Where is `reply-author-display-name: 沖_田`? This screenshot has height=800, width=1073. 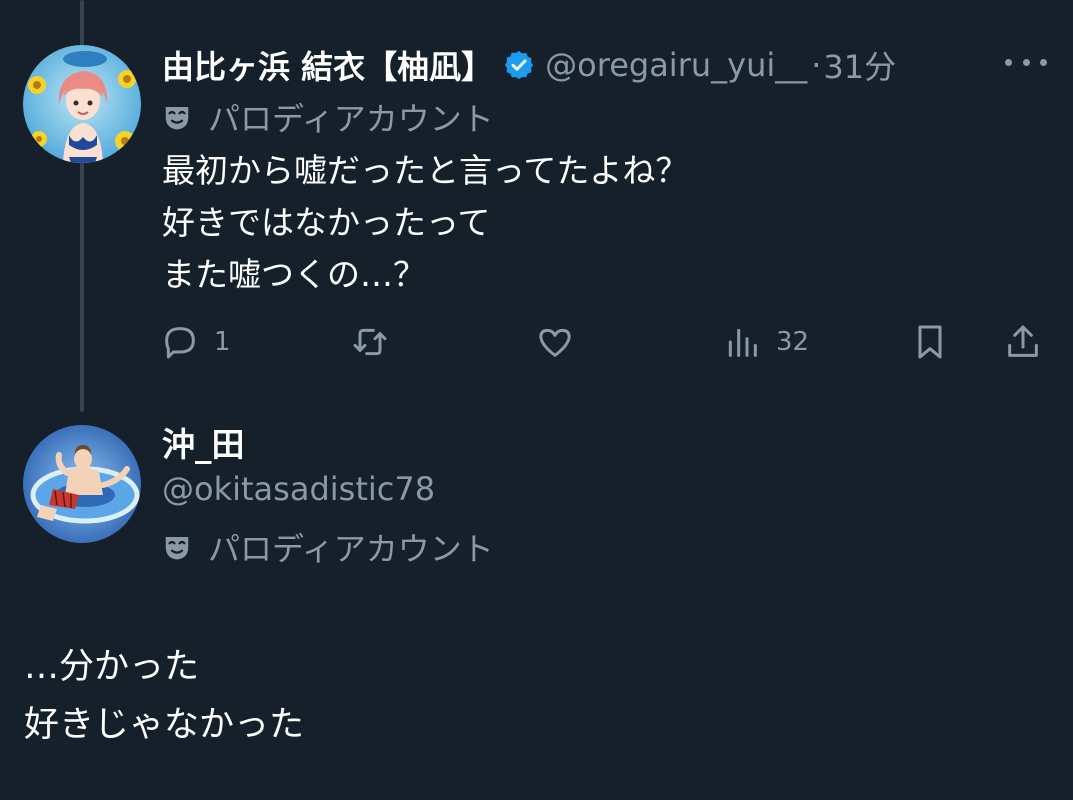 reply-author-display-name: 沖_田 is located at coordinates (203, 442).